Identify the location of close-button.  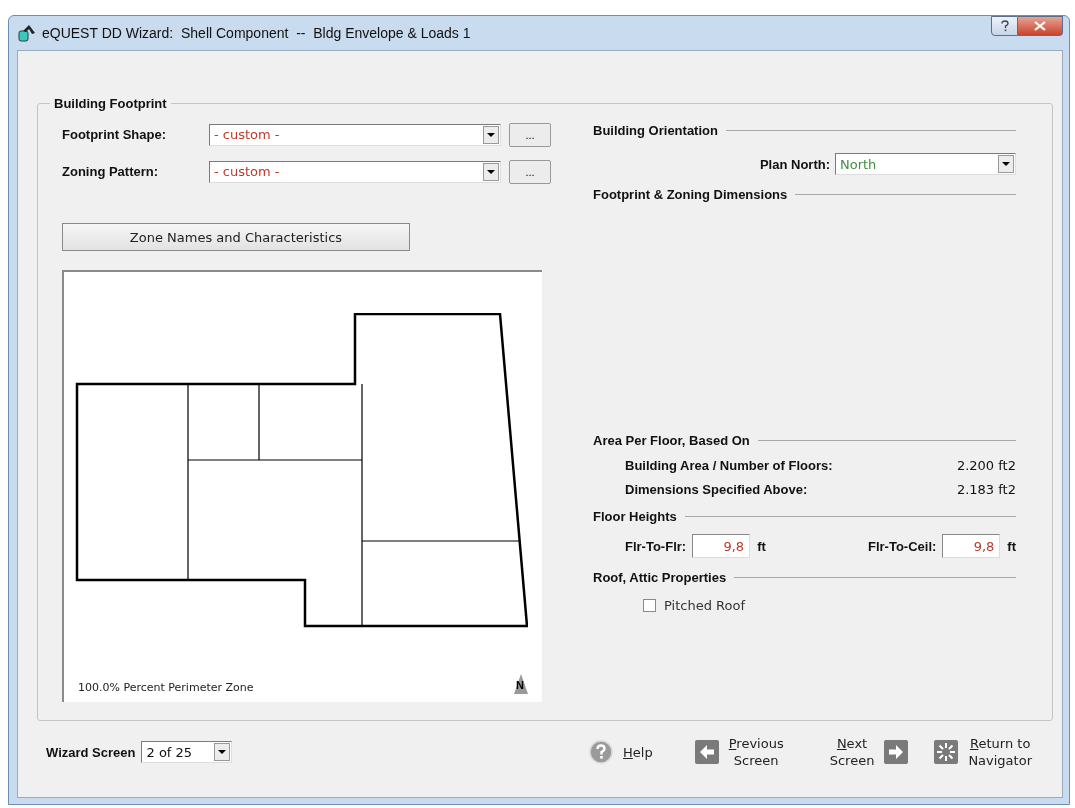
(1040, 26).